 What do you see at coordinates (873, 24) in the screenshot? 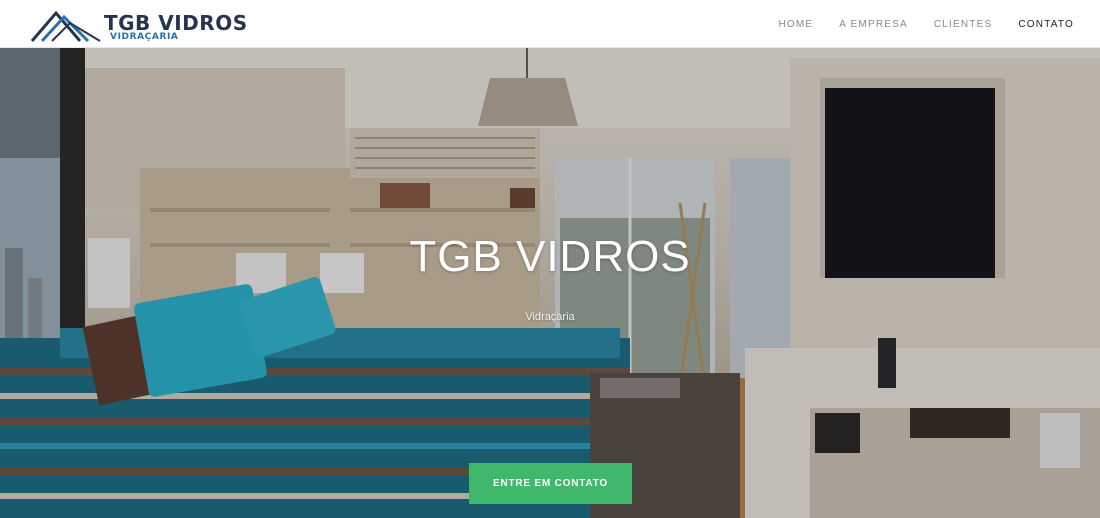
I see `nav-a-empresa: A EMPRESA` at bounding box center [873, 24].